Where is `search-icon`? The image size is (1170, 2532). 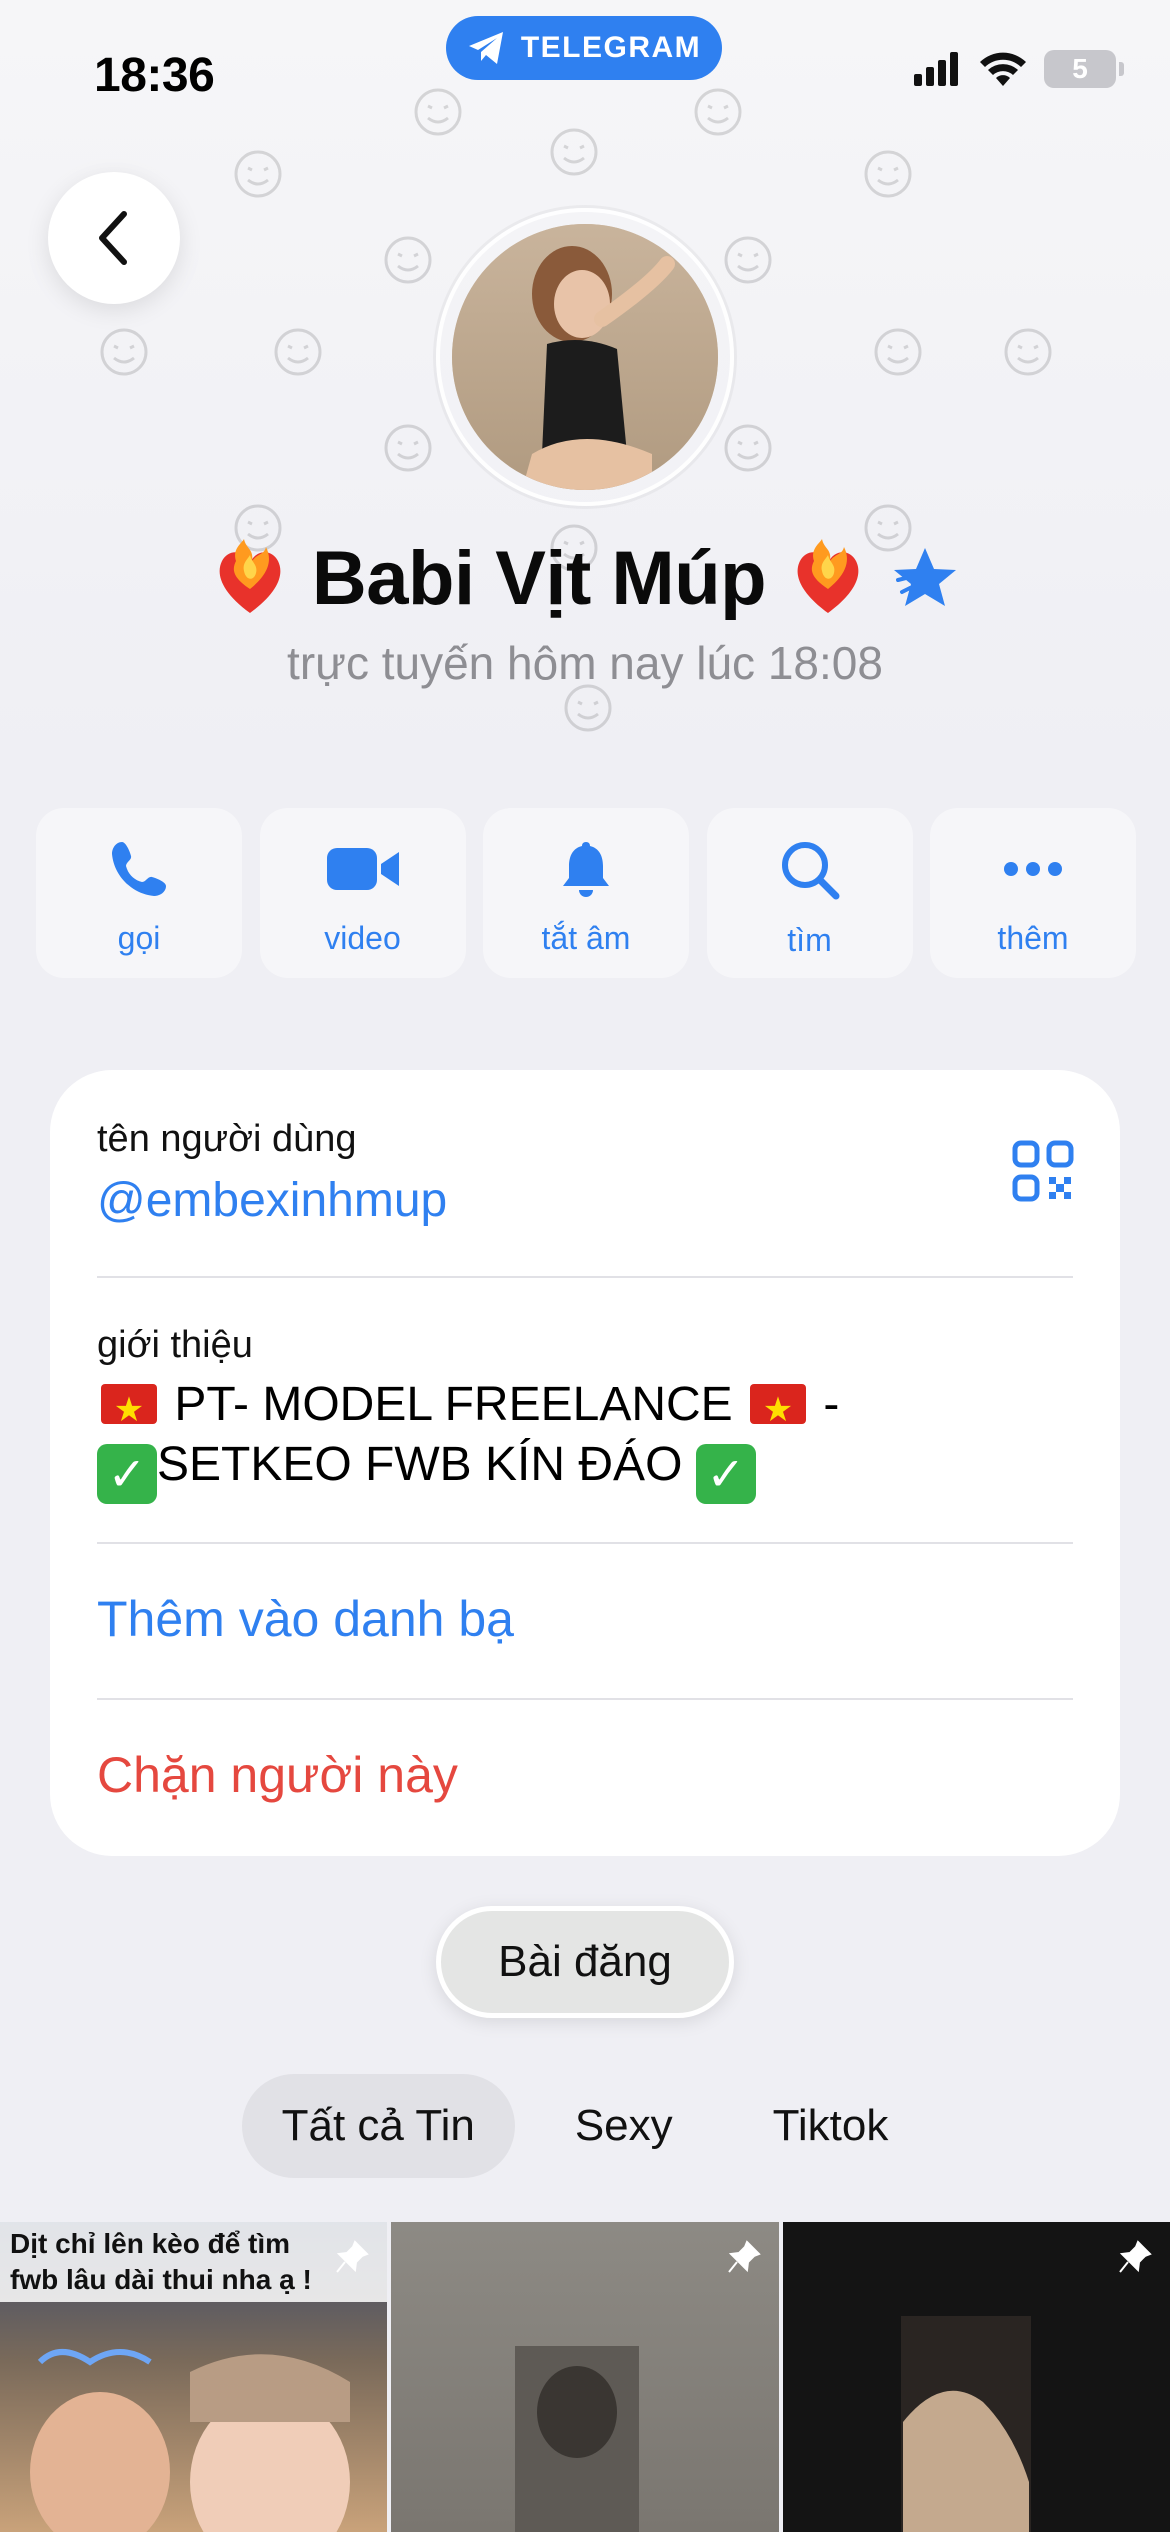
search-icon is located at coordinates (810, 871).